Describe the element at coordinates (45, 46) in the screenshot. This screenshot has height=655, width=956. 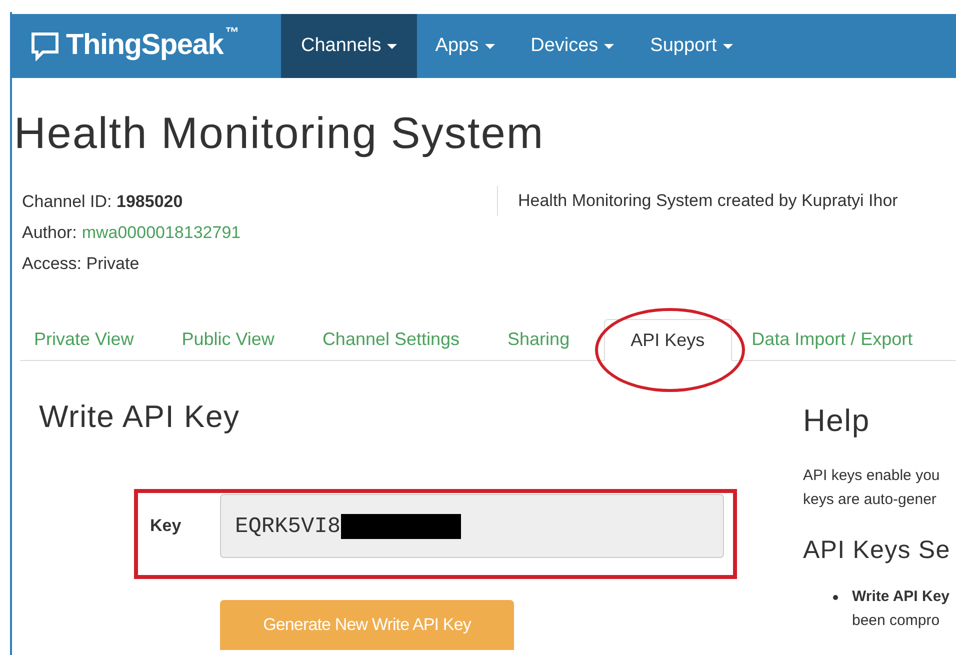
I see `speech-bubble-icon` at that location.